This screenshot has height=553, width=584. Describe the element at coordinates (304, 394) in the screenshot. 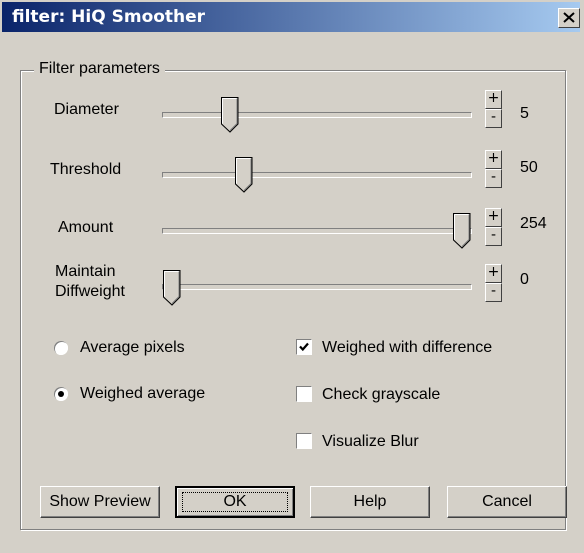

I see `check-grayscale-checkbox` at that location.